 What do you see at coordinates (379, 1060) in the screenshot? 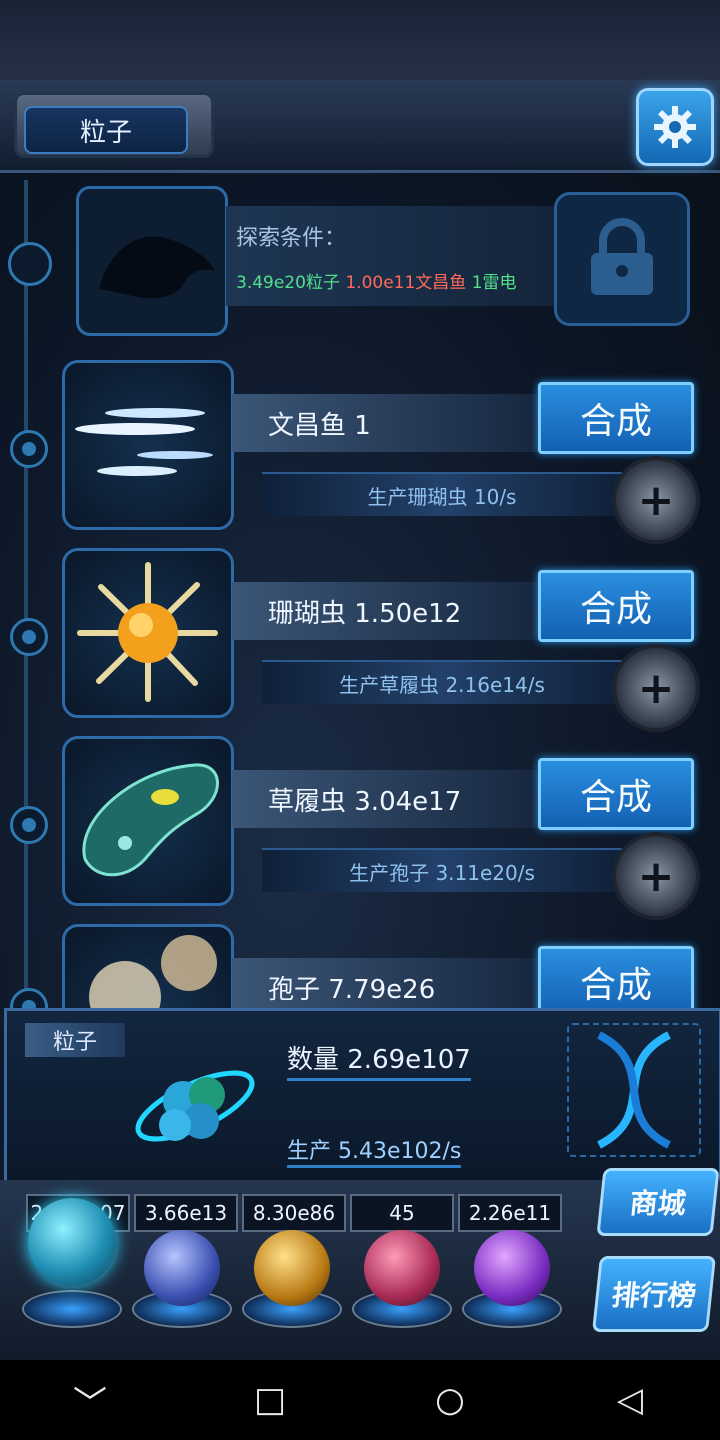
I see `quantity-text: 数量 2.69e107` at bounding box center [379, 1060].